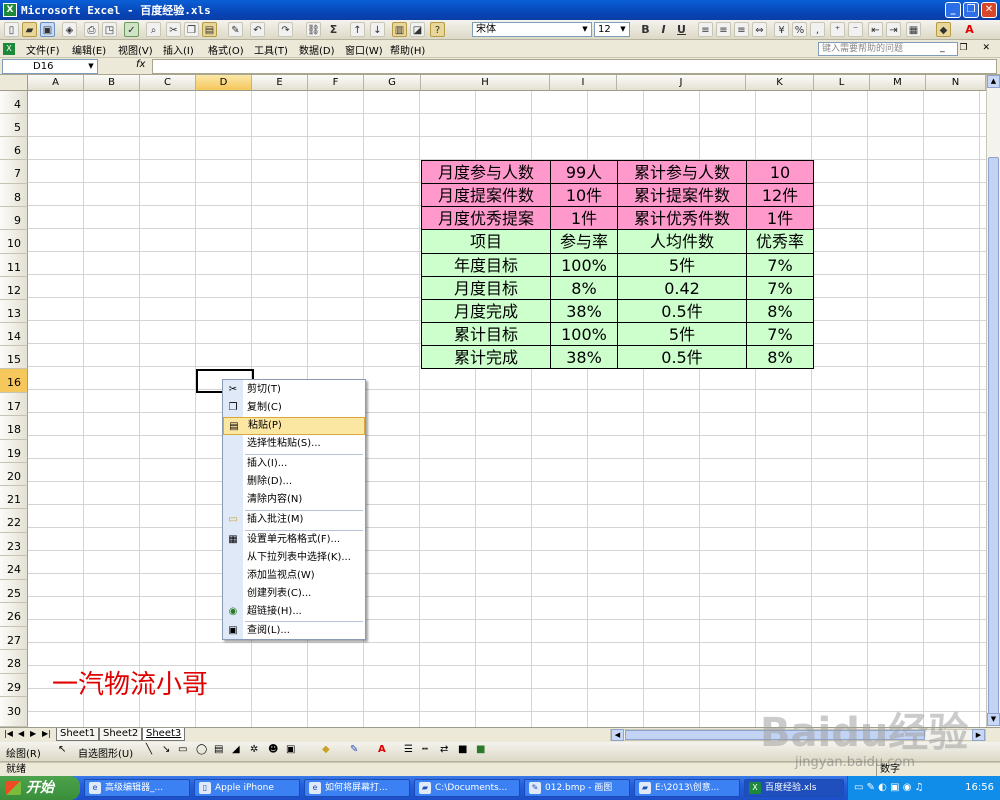 The image size is (1000, 800). I want to click on column-header-j: J, so click(681, 83).